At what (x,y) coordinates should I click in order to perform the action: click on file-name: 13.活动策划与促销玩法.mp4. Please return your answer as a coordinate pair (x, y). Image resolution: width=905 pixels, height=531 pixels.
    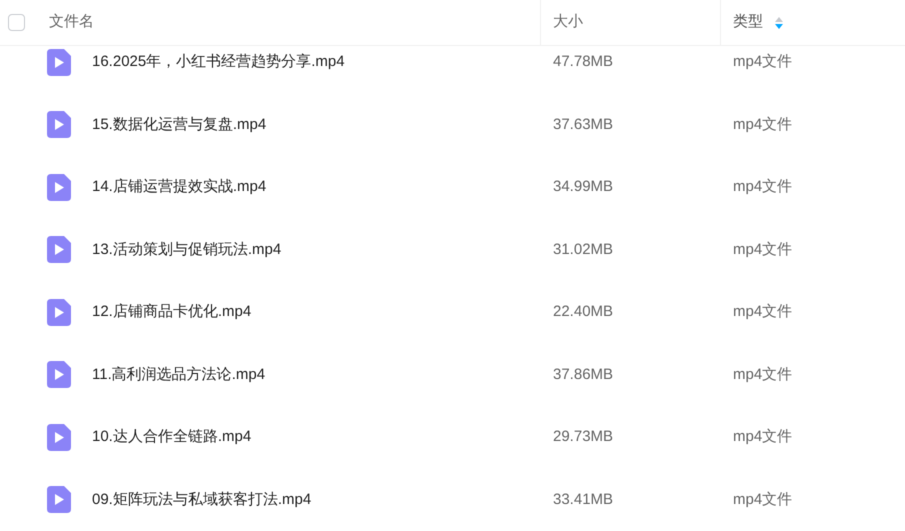
    Looking at the image, I should click on (187, 249).